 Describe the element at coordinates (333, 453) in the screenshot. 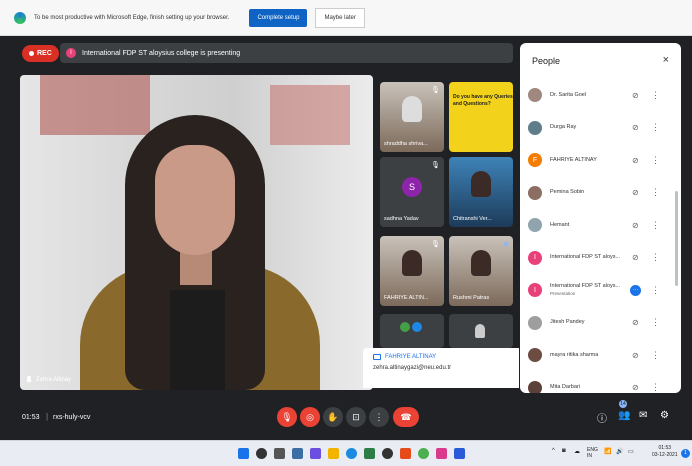

I see `file-explorer-icon` at that location.